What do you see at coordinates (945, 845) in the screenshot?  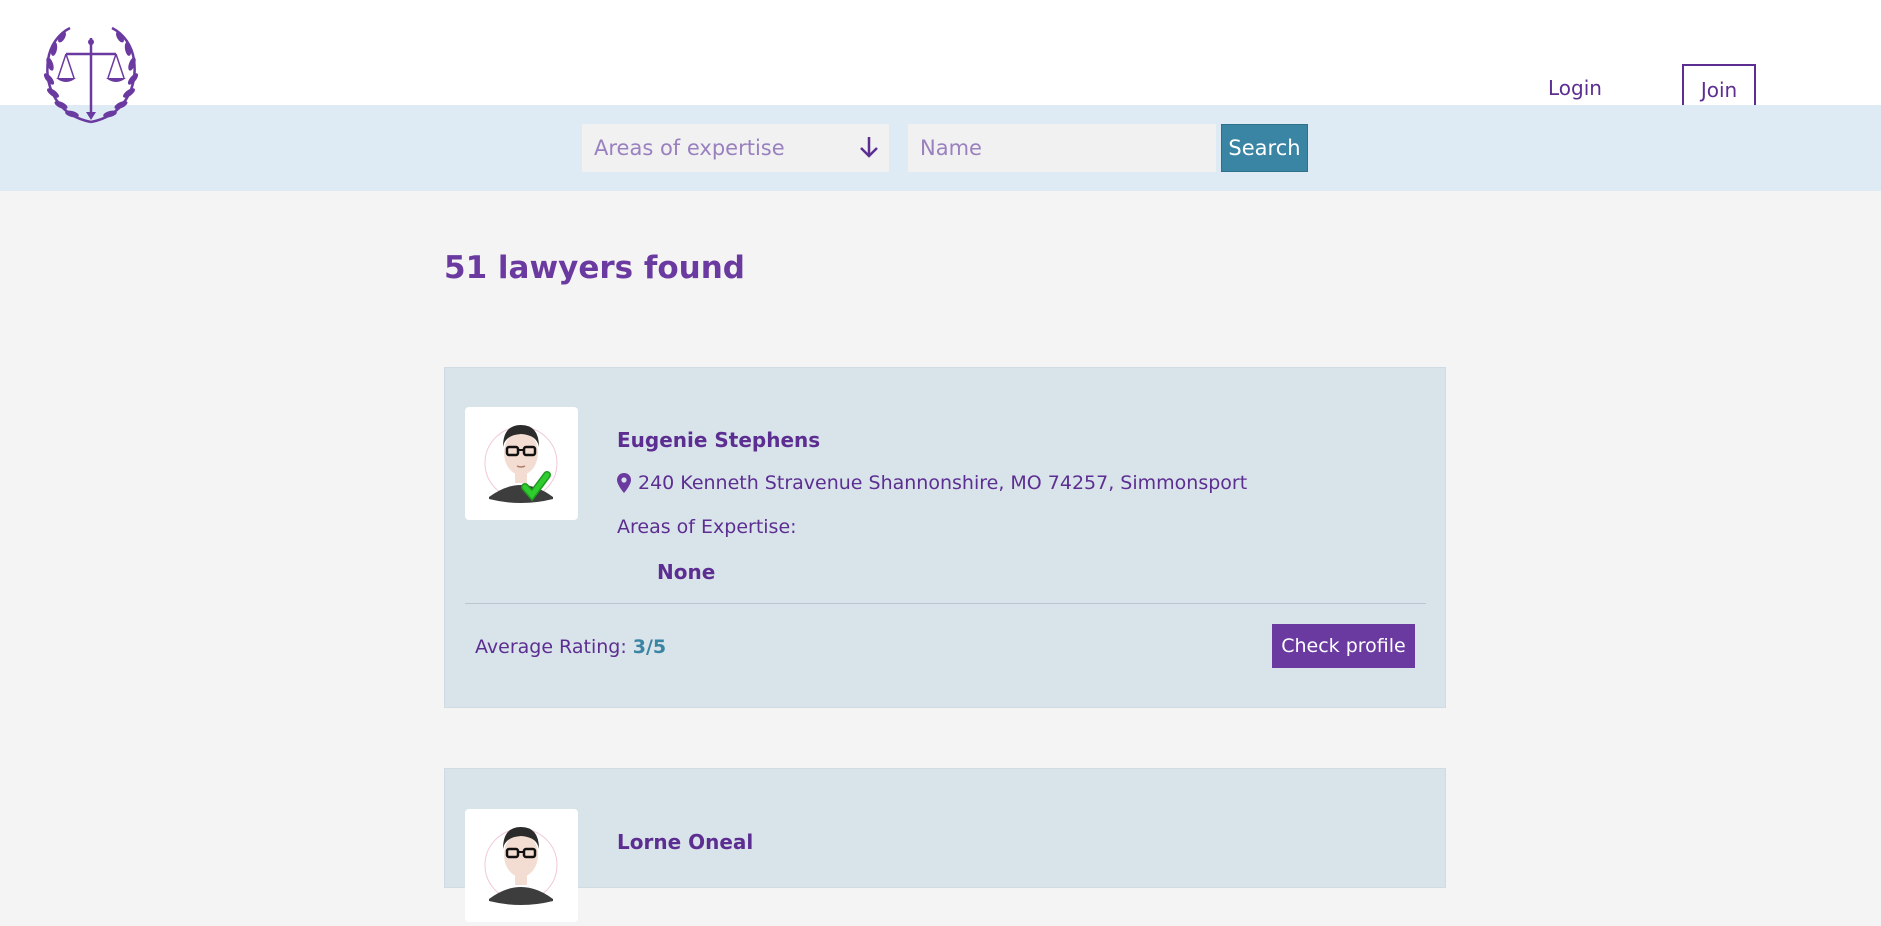 I see `lawyer-card: Lorne Oneal` at bounding box center [945, 845].